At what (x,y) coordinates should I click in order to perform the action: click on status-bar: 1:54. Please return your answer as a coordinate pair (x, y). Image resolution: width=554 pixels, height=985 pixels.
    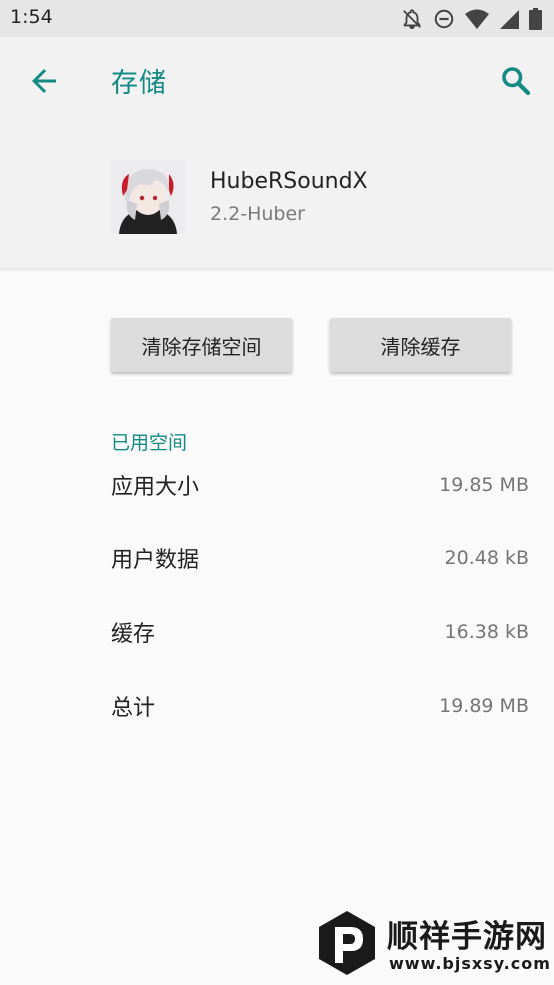
    Looking at the image, I should click on (277, 18).